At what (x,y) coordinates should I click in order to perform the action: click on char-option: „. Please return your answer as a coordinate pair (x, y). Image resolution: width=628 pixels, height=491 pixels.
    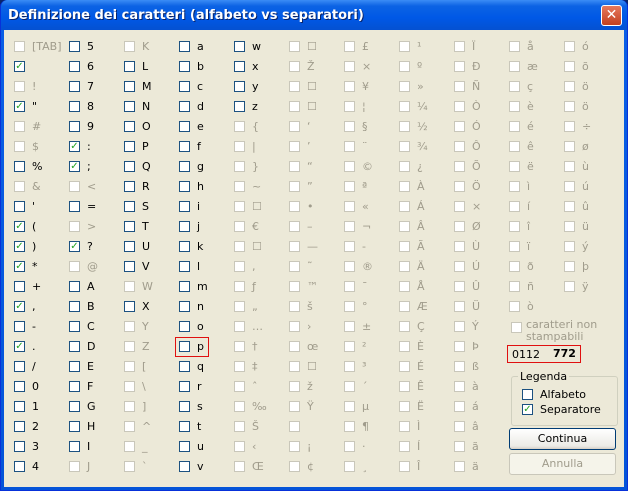
    Looking at the image, I should click on (259, 307).